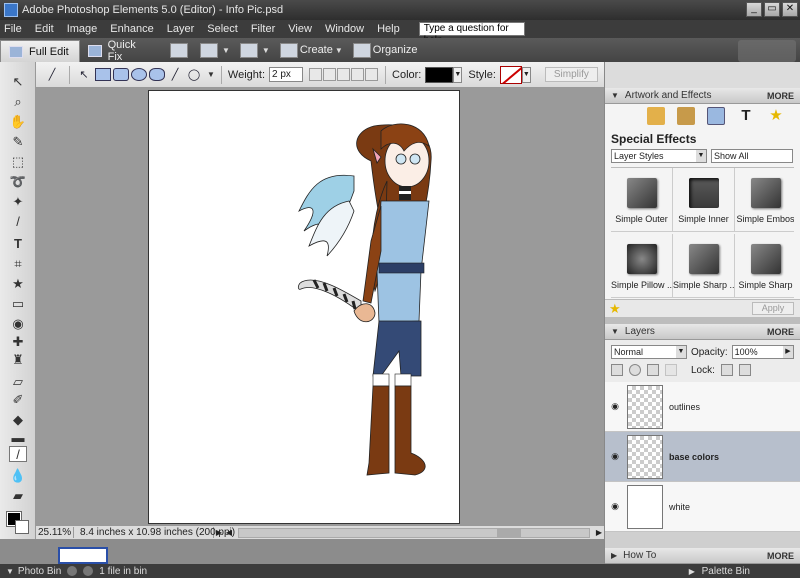 This screenshot has width=800, height=578. Describe the element at coordinates (229, 532) in the screenshot. I see `scroll-left-icon: ◀` at that location.